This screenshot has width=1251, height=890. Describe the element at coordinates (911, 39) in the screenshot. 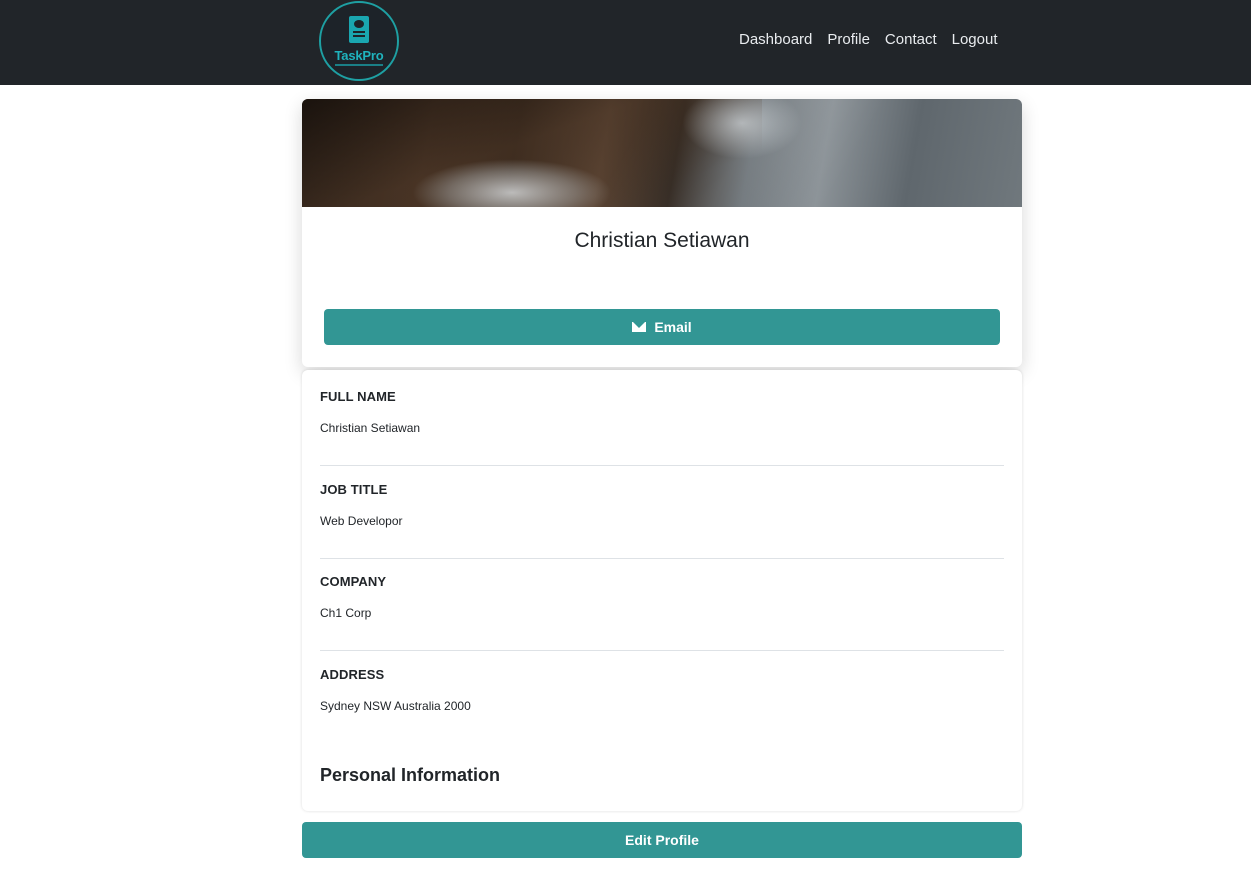

I see `nav-link-contact: Contact` at that location.